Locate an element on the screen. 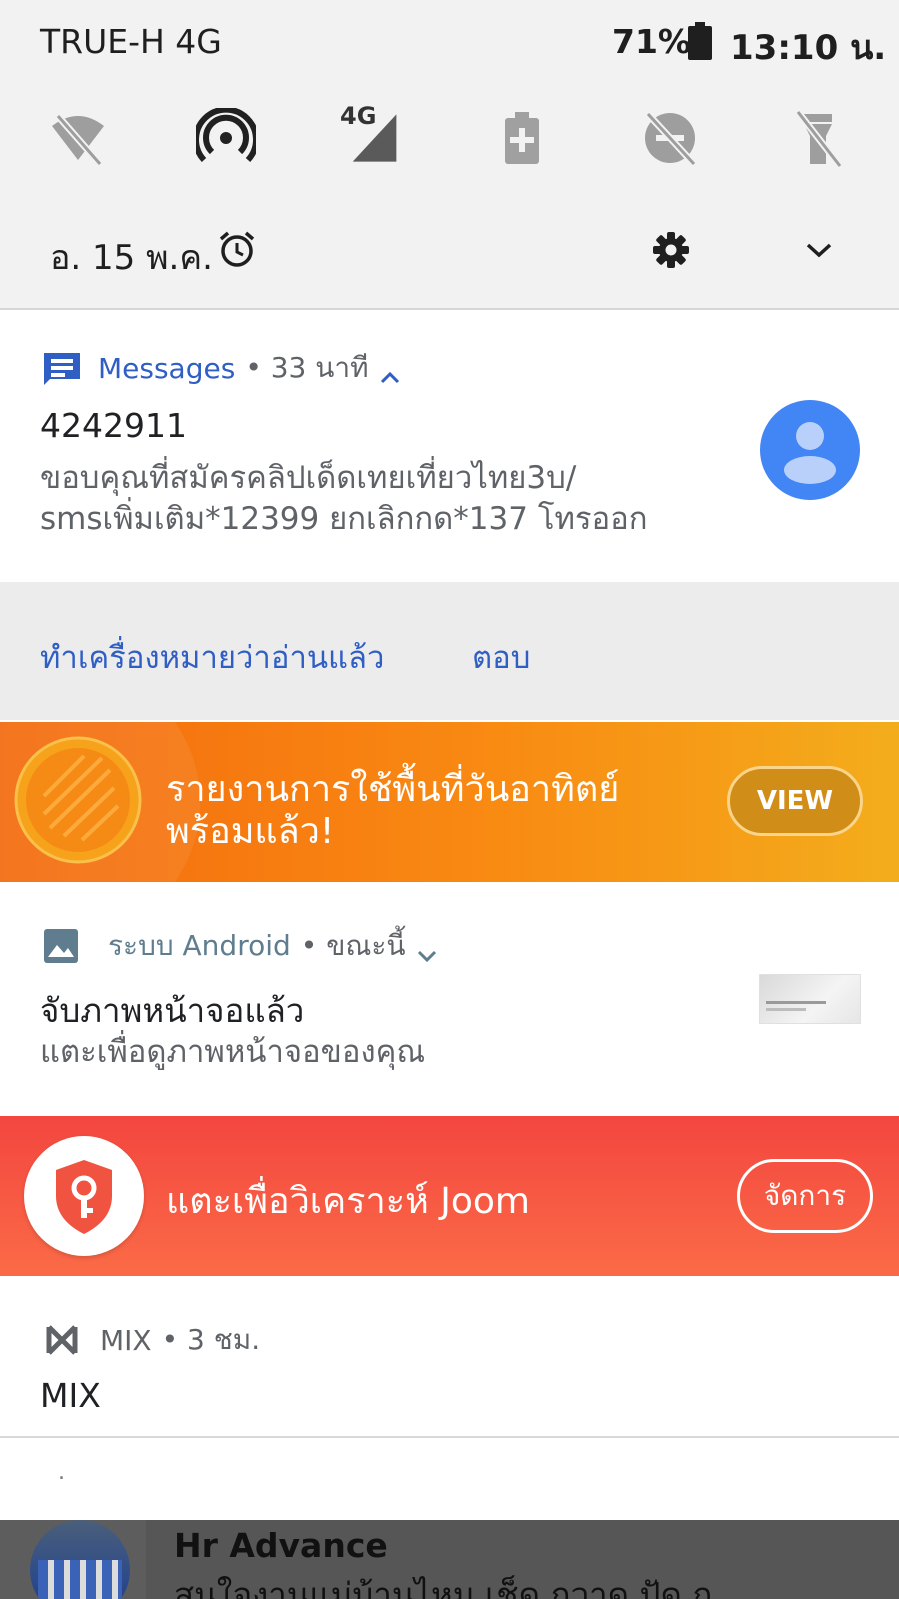 Image resolution: width=899 pixels, height=1599 pixels. android-time: • ขณะนี้ is located at coordinates (353, 945).